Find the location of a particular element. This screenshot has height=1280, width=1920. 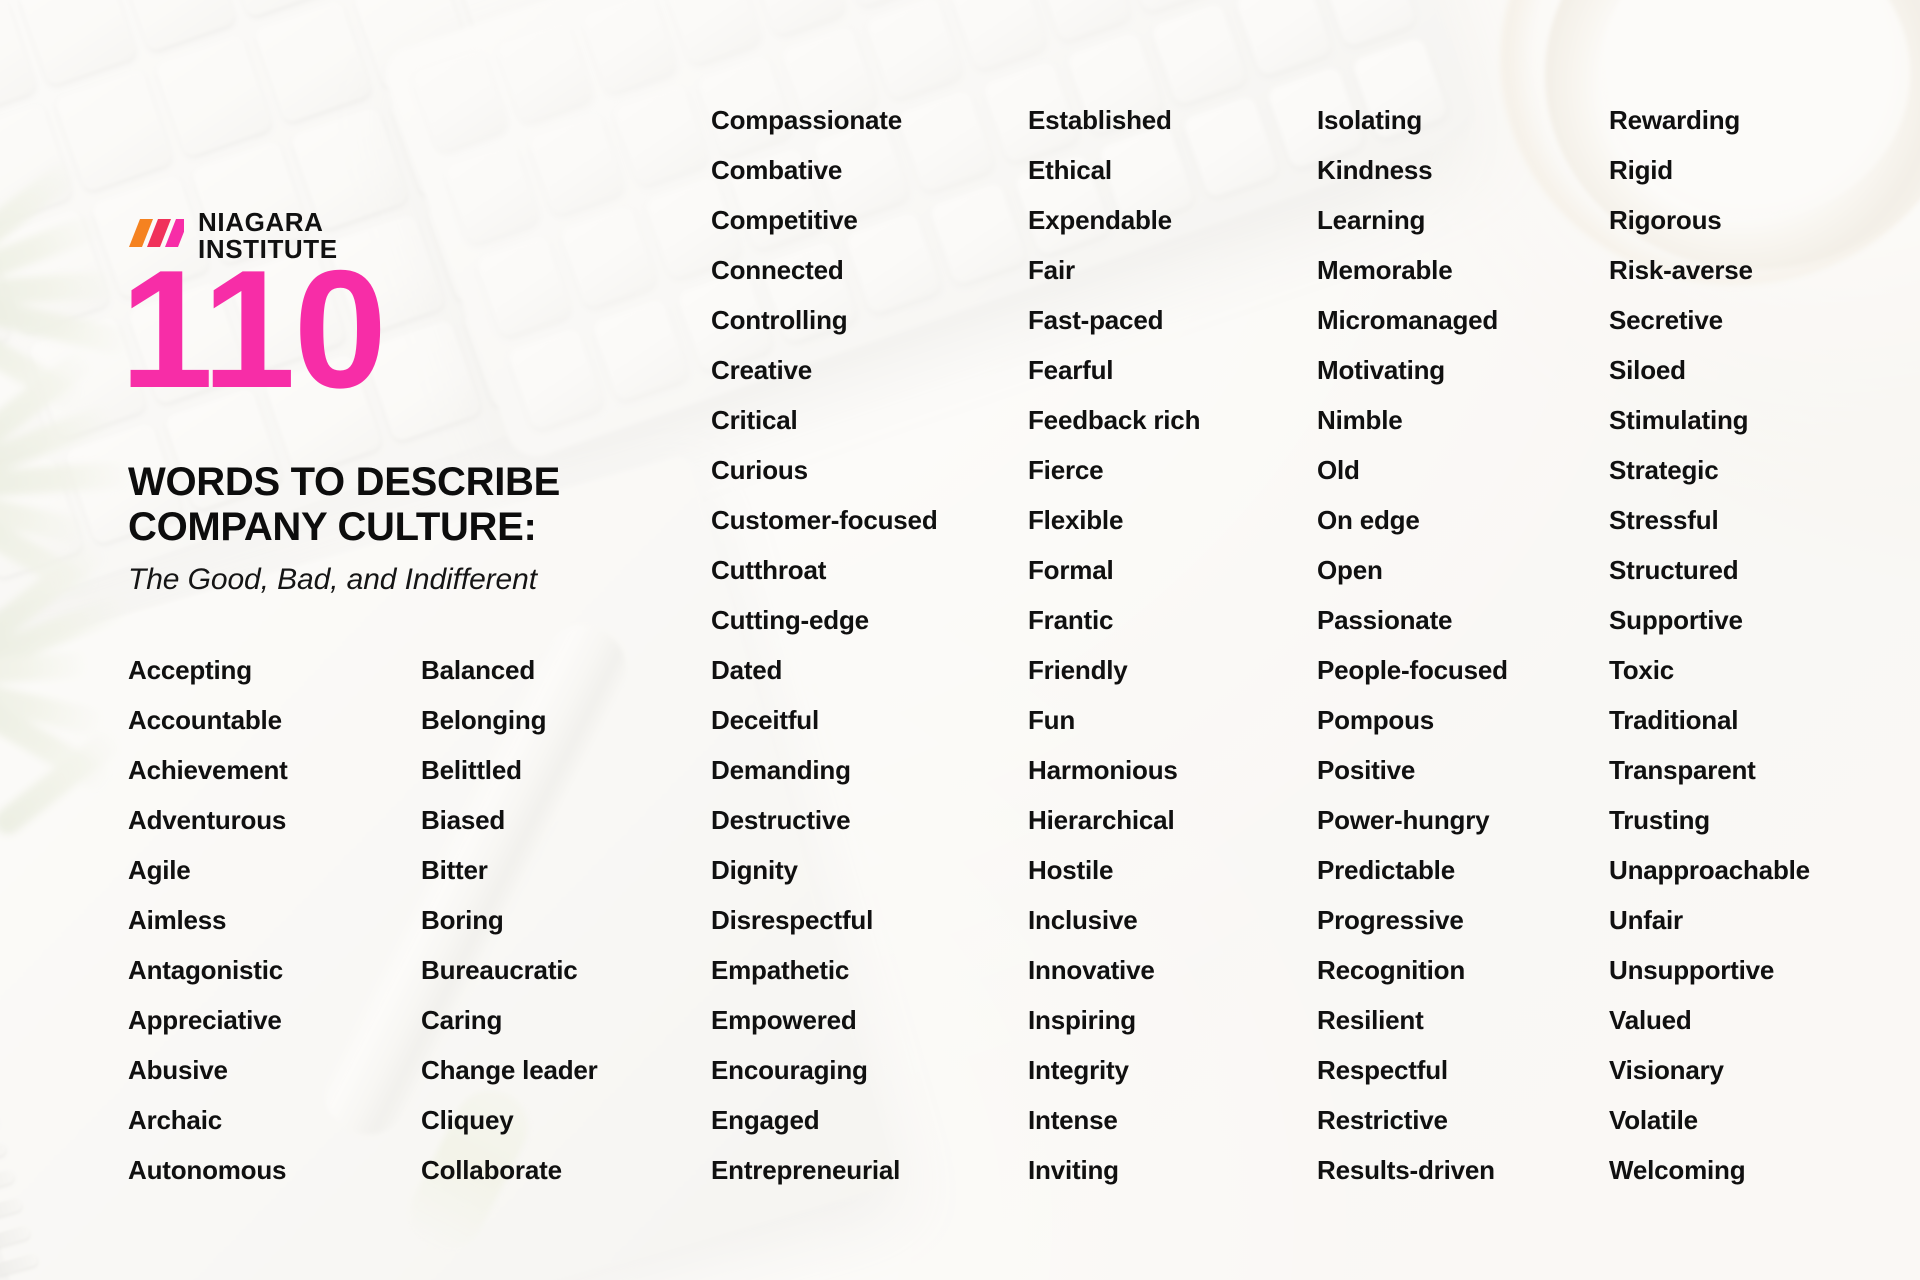

culture-word: Feedback rich is located at coordinates (1114, 420).